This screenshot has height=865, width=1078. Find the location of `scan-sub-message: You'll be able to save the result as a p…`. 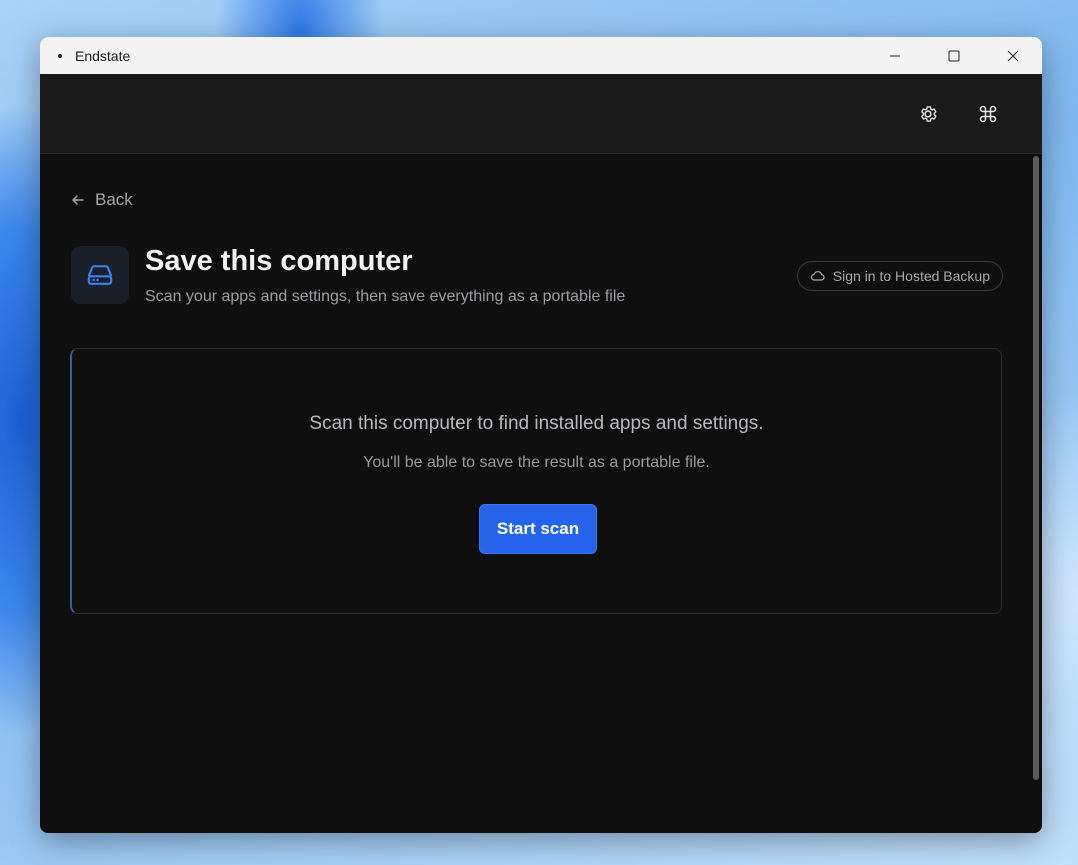

scan-sub-message: You'll be able to save the result as a p… is located at coordinates (536, 462).